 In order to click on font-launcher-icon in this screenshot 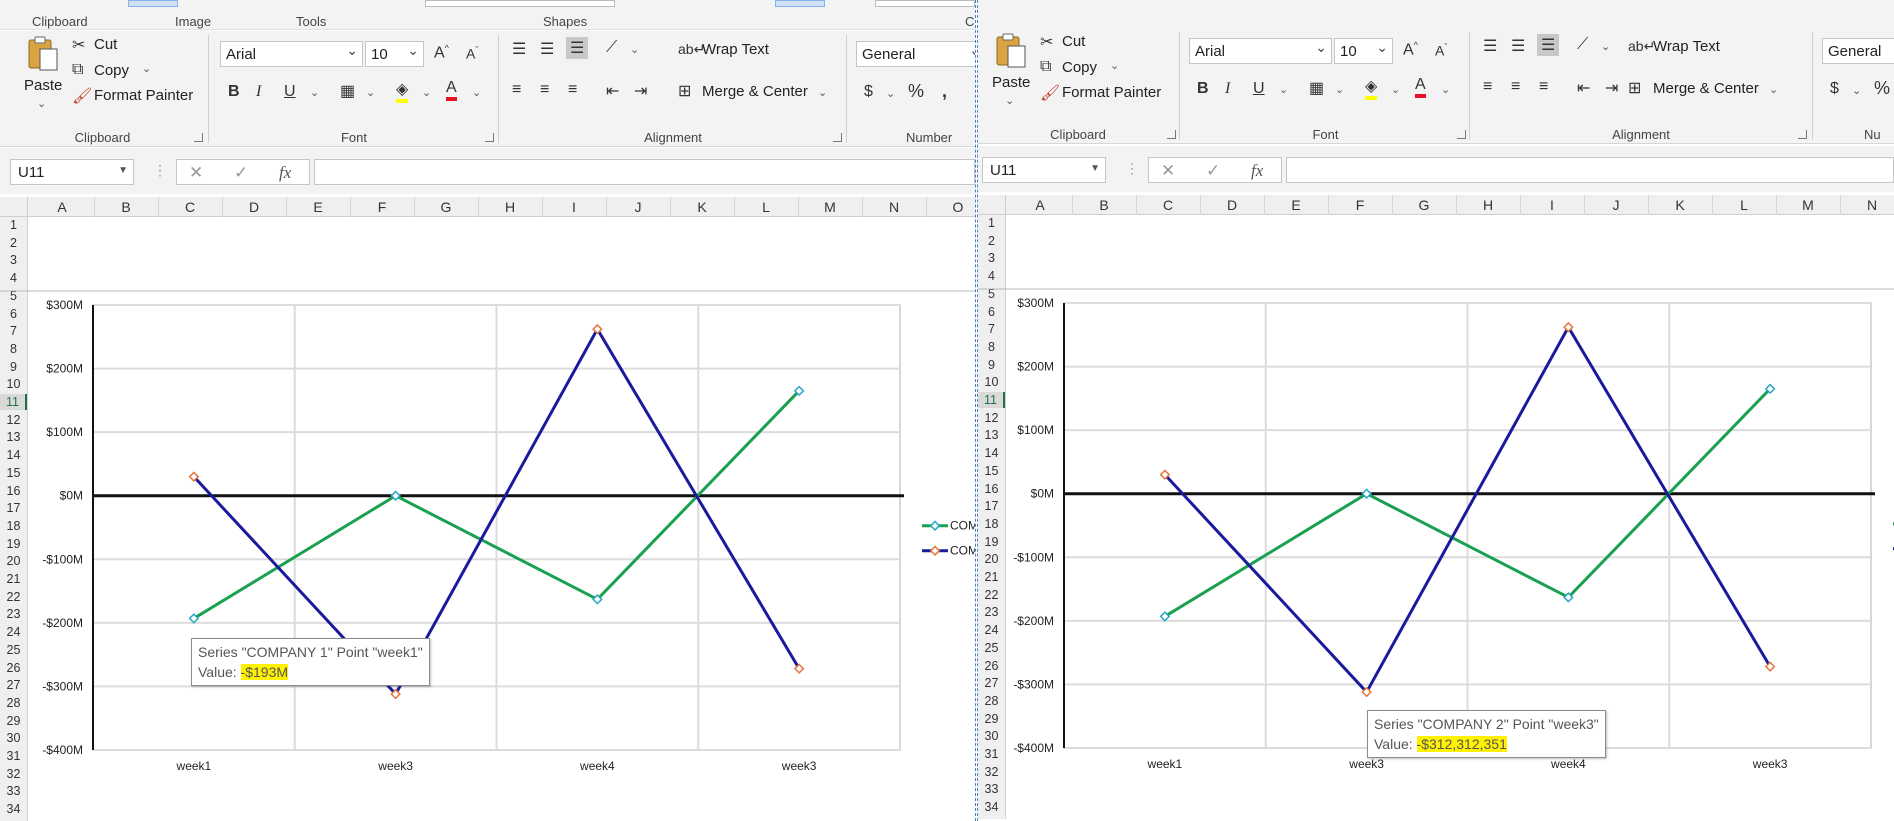, I will do `click(1461, 134)`.